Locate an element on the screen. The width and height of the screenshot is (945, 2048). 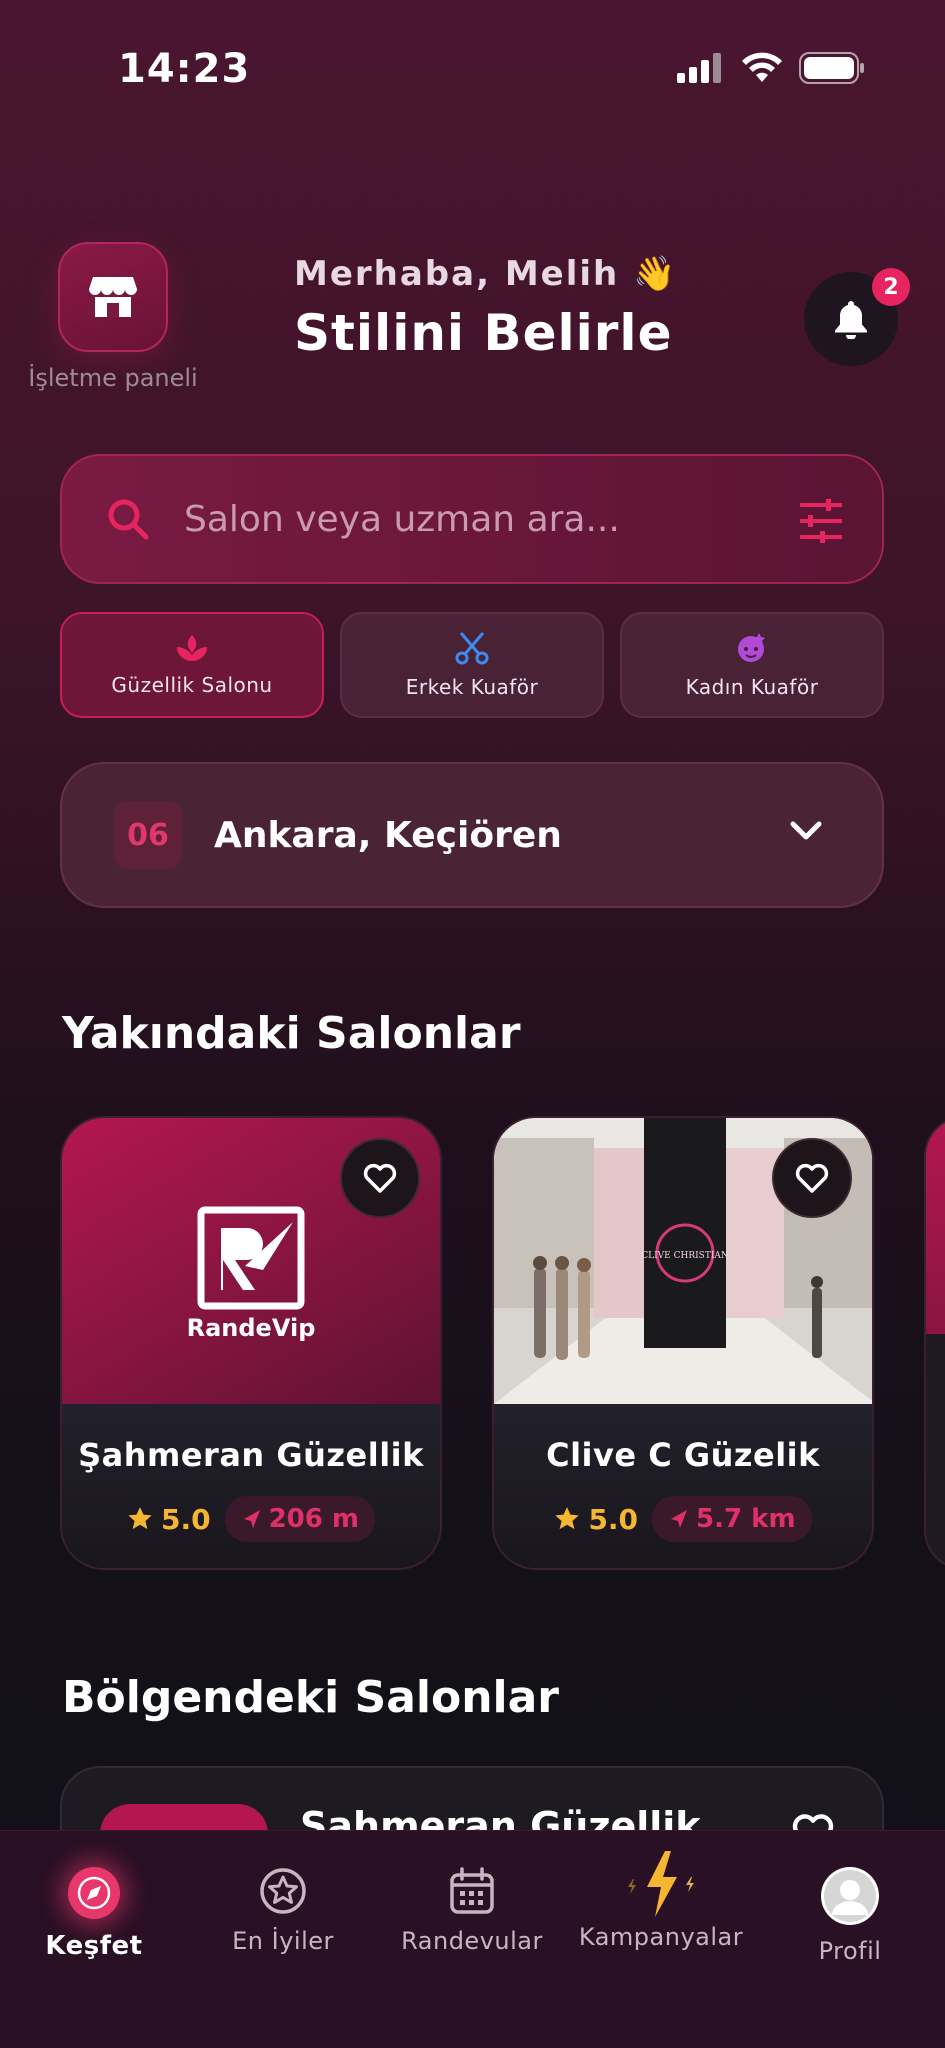
tab-profil: Profil is located at coordinates (850, 1916).